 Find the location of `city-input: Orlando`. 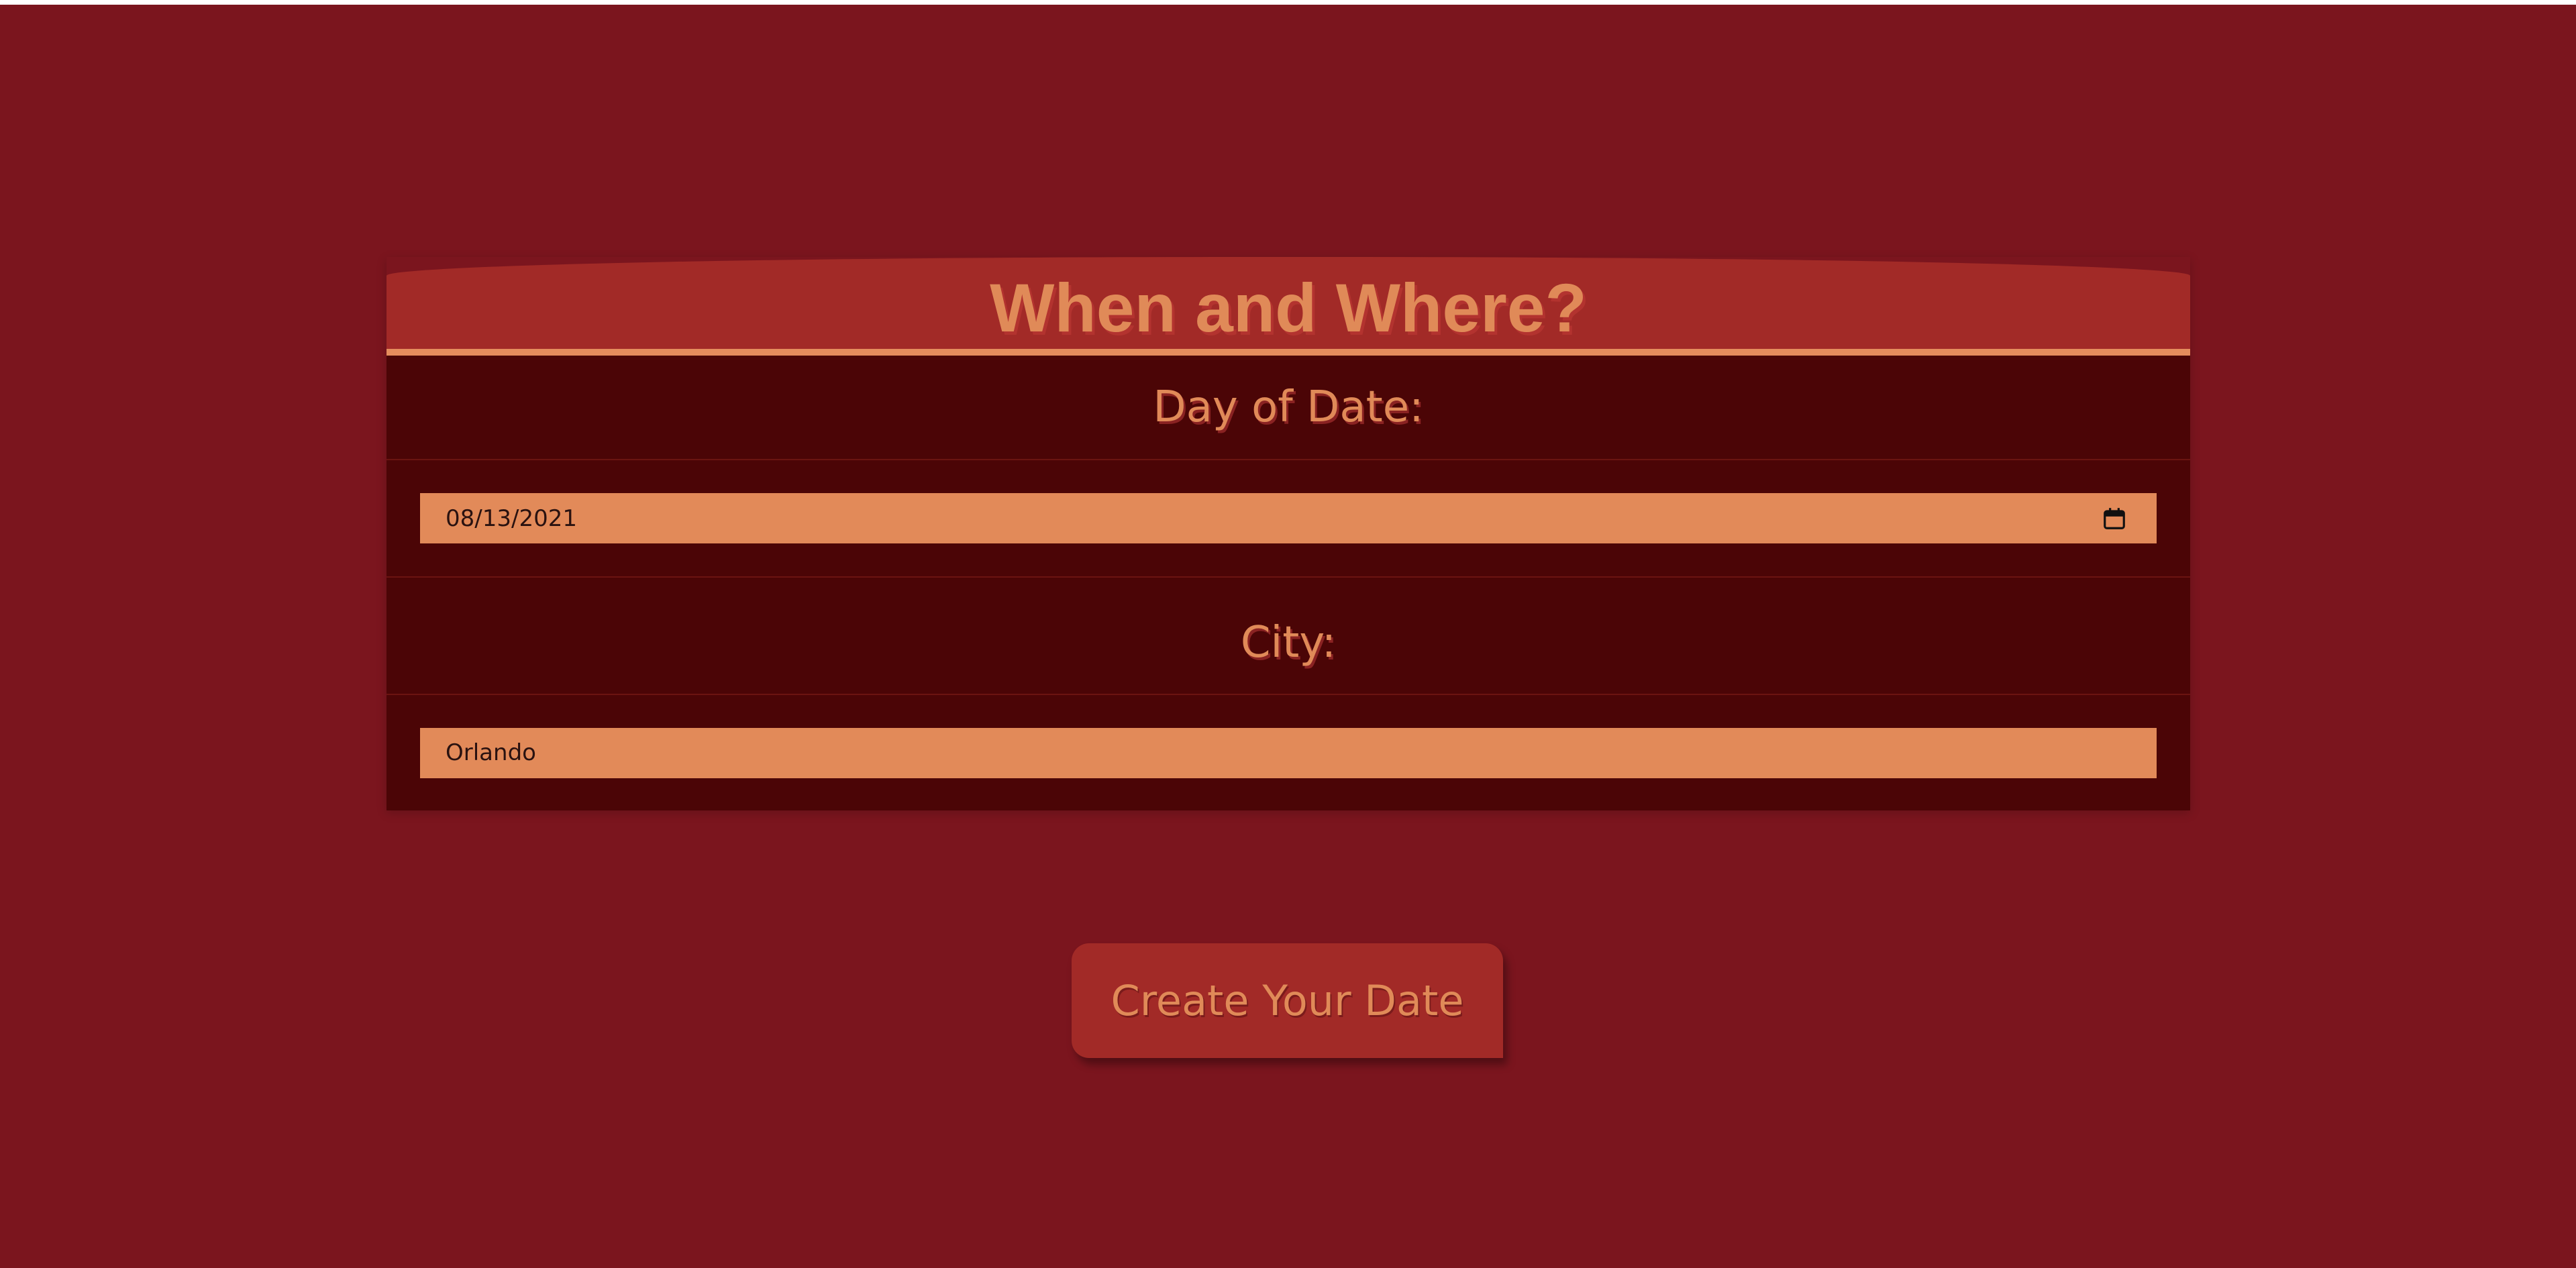

city-input: Orlando is located at coordinates (1288, 752).